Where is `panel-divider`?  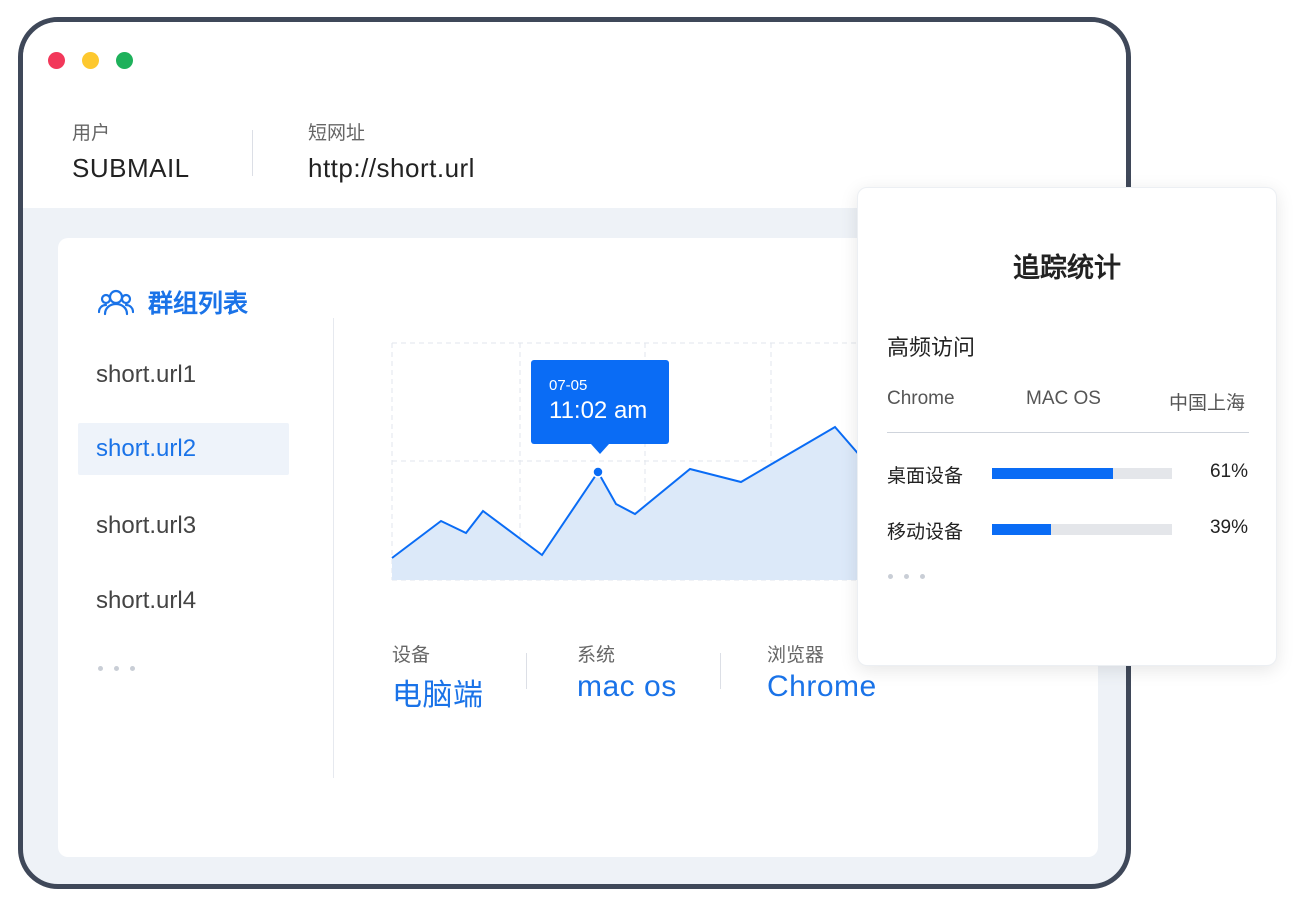
panel-divider is located at coordinates (1068, 432).